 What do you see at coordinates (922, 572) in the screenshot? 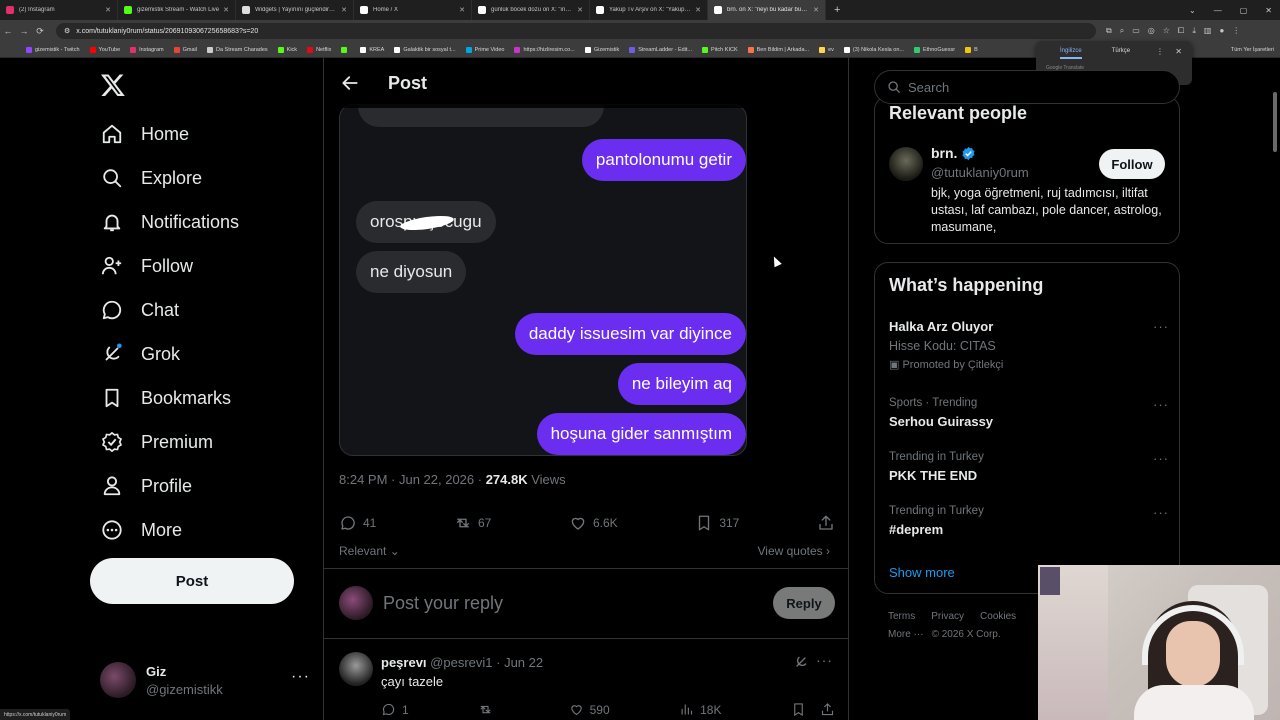
I see `show-more-link: Show more` at bounding box center [922, 572].